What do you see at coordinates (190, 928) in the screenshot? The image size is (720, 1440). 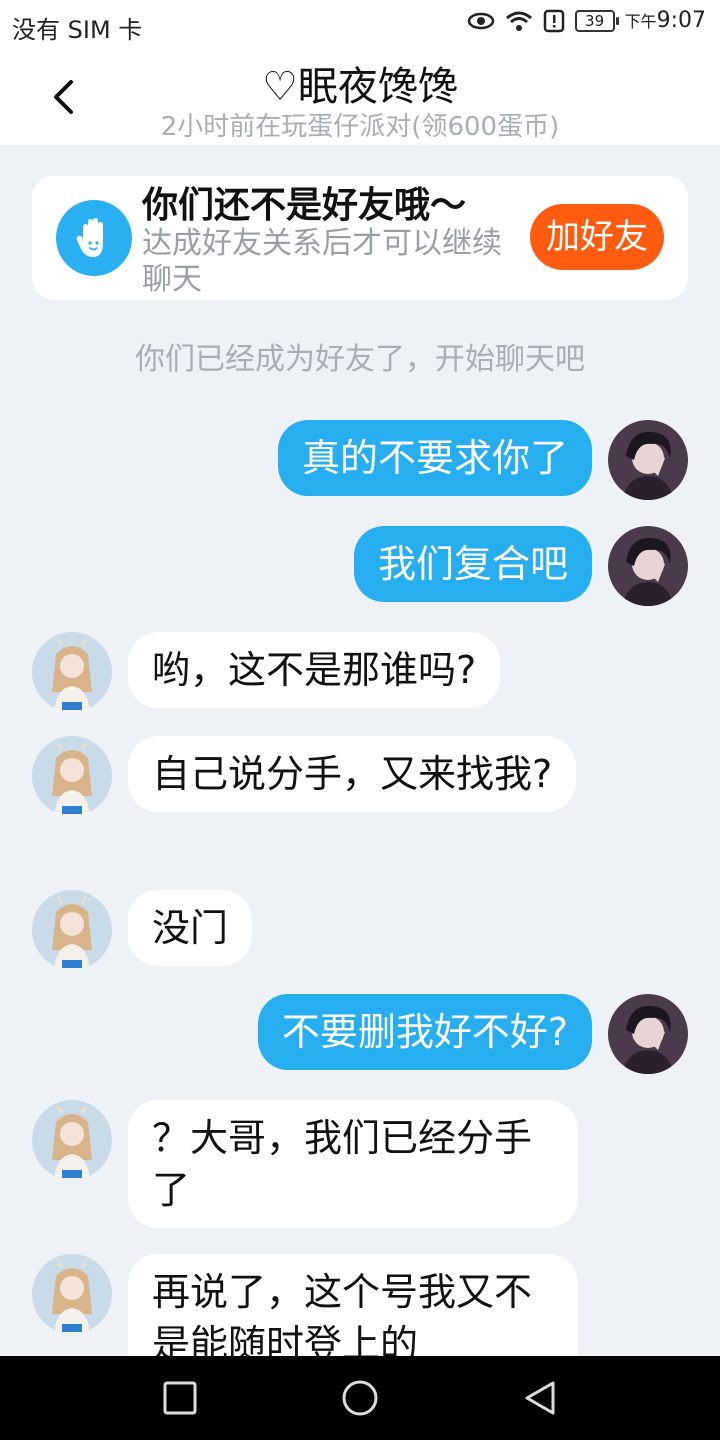 I see `contact-message-bubble: 没门` at bounding box center [190, 928].